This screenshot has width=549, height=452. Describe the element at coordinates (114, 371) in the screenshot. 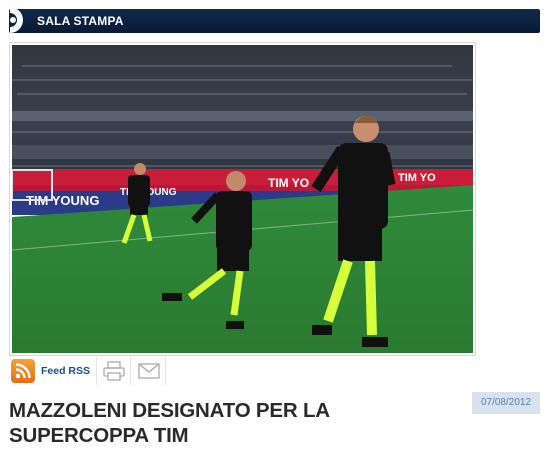

I see `print-icon` at that location.